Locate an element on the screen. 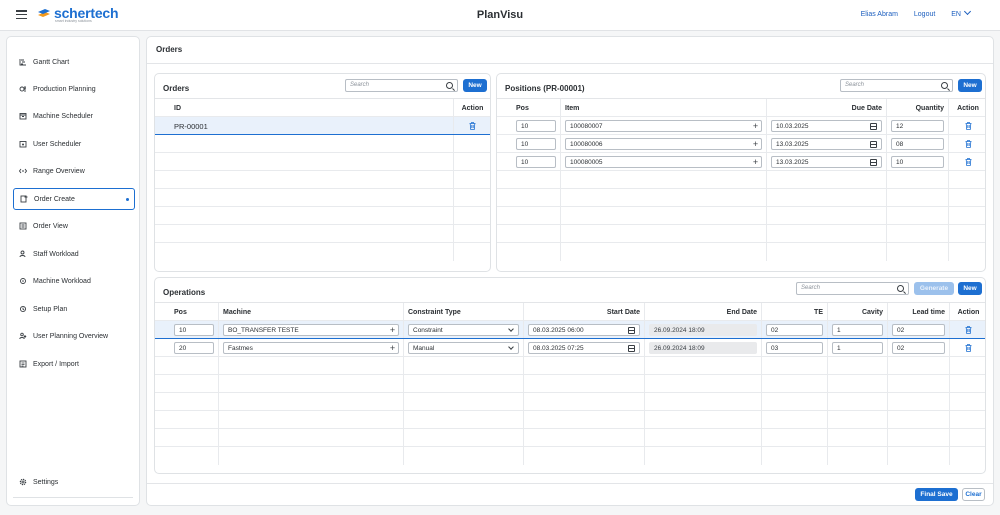  user-name-link: Elias Abram is located at coordinates (879, 14).